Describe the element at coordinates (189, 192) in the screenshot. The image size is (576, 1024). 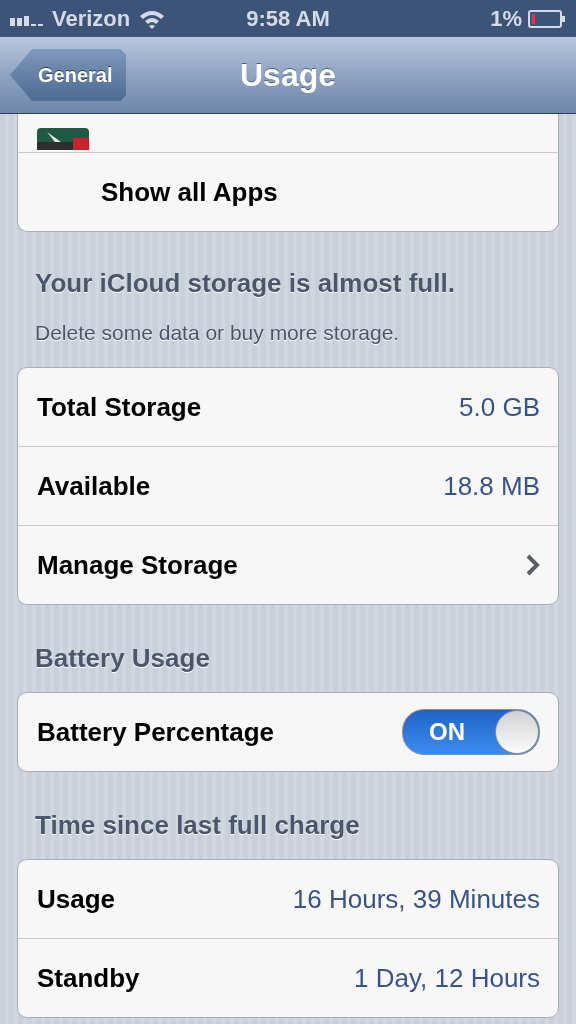
I see `row-label: Show all Apps` at that location.